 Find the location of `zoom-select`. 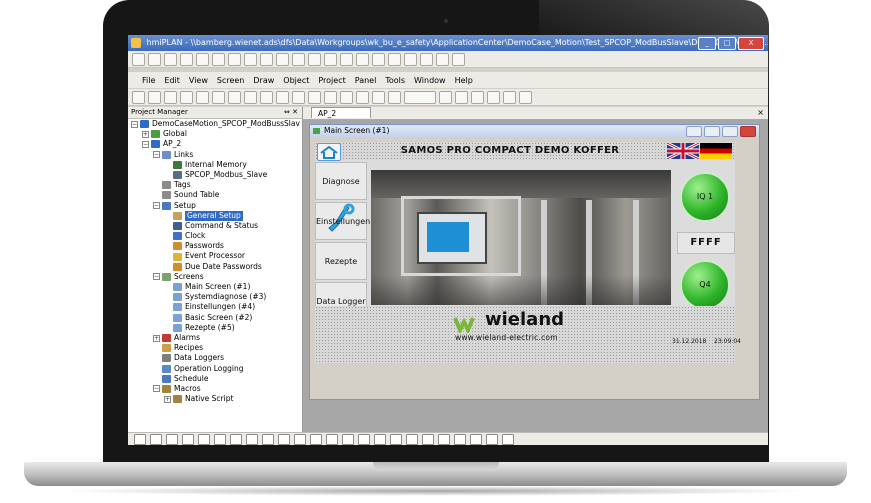

zoom-select is located at coordinates (420, 97).